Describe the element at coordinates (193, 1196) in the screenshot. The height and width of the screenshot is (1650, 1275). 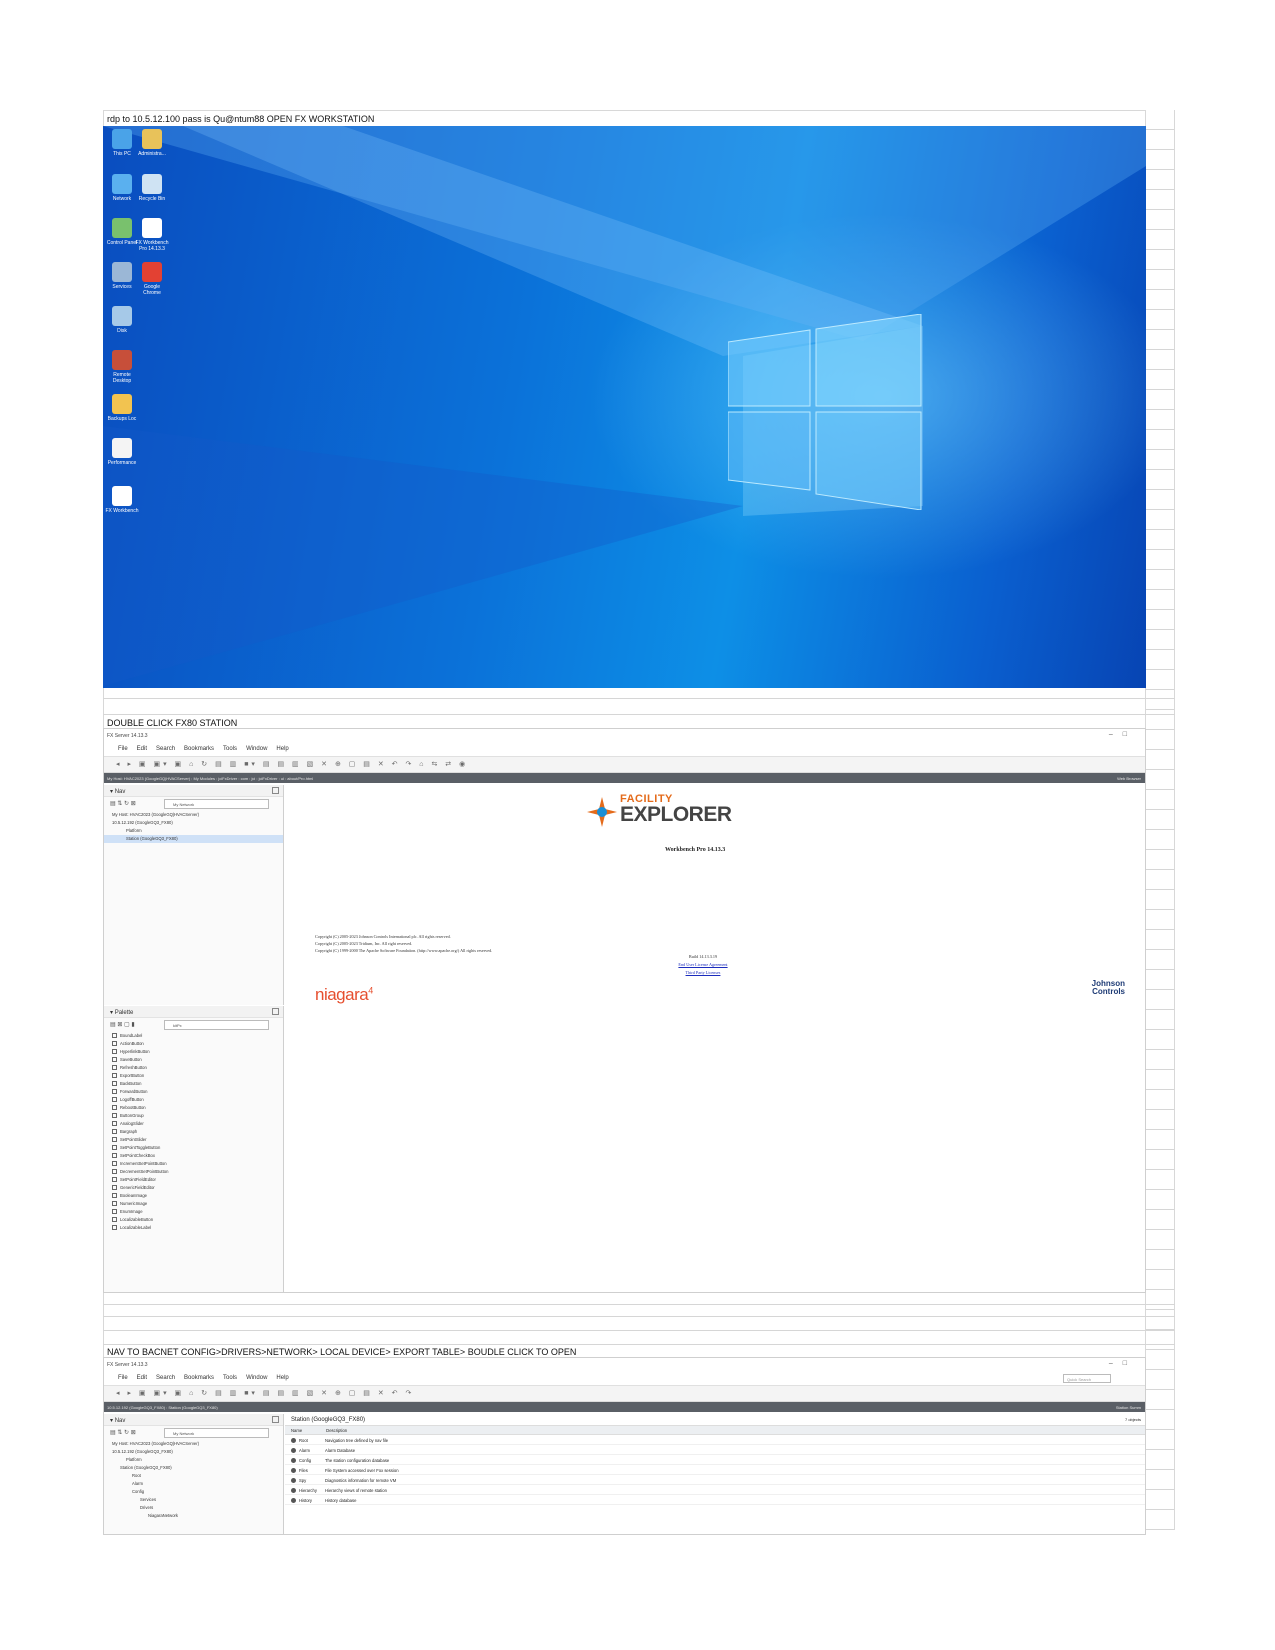
I see `palette-item: BooleanImage` at that location.